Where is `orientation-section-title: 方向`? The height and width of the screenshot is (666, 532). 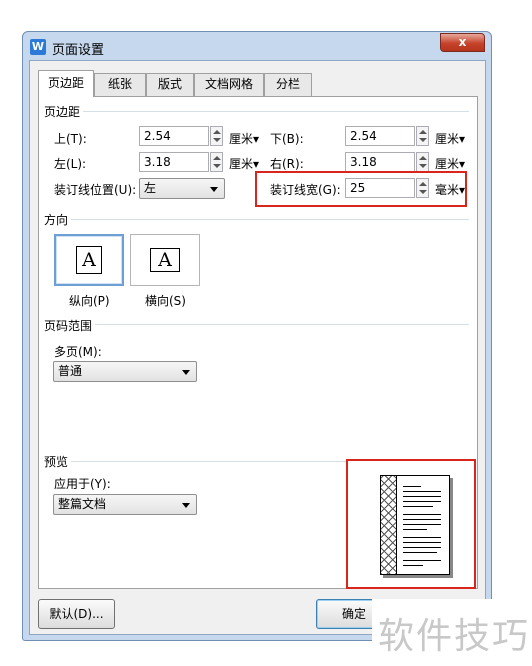 orientation-section-title: 方向 is located at coordinates (58, 219).